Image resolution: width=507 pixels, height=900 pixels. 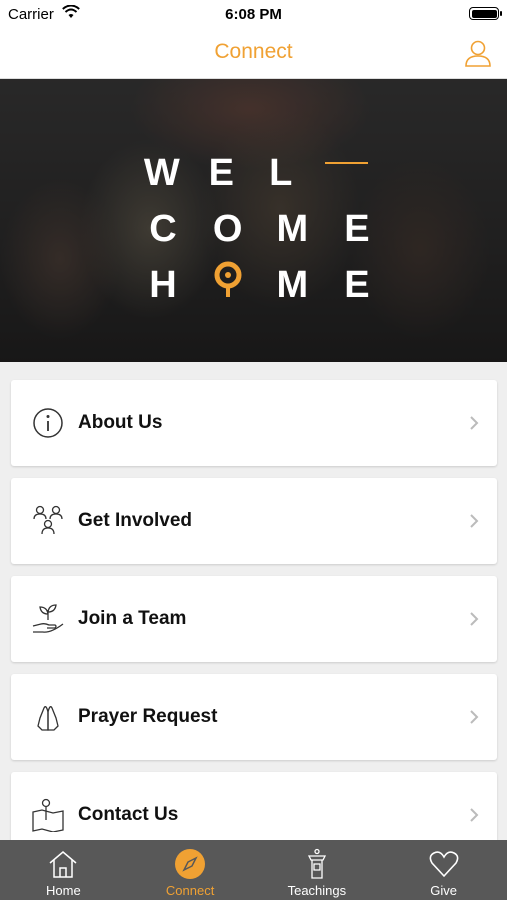 What do you see at coordinates (260, 229) in the screenshot?
I see `welcome-home-logo: W E L C O M E H M E` at bounding box center [260, 229].